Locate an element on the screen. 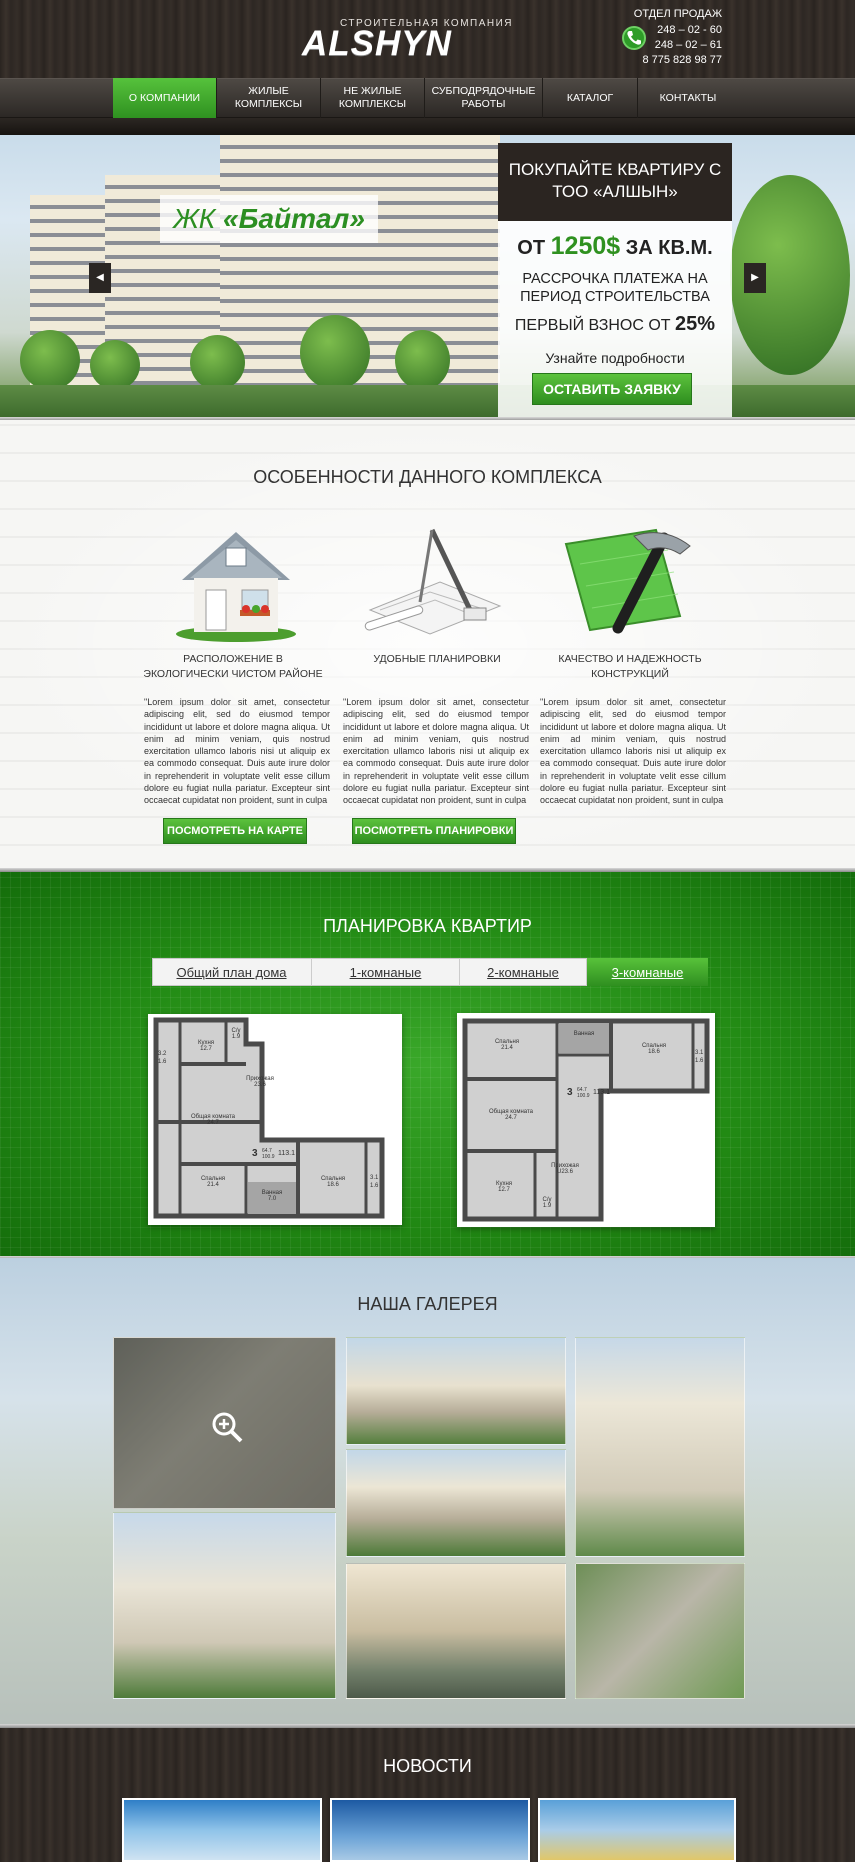 The width and height of the screenshot is (855, 1862). leave-request-button: ОСТАВИТЬ ЗАЯВКУ is located at coordinates (612, 389).